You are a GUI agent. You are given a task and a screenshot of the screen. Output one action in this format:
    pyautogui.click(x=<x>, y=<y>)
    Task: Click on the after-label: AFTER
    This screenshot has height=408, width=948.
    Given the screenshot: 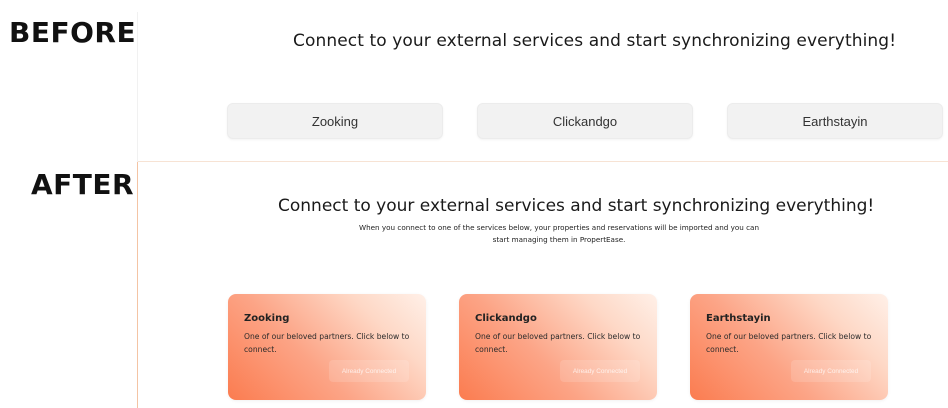 What is the action you would take?
    pyautogui.click(x=83, y=184)
    